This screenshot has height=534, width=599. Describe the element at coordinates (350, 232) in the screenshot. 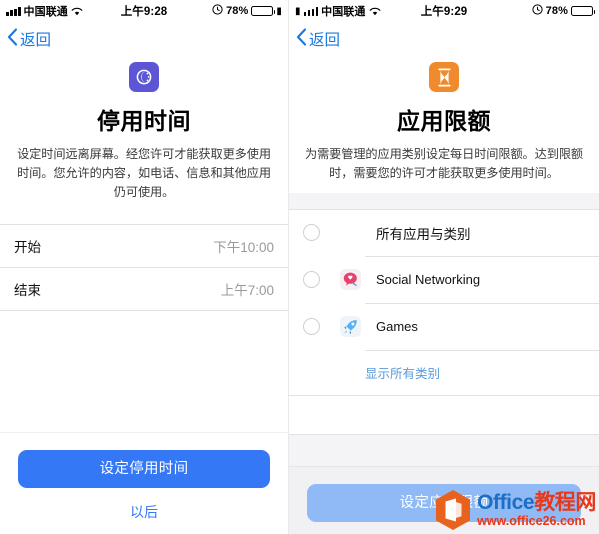

I see `category-icon-placeholder` at that location.